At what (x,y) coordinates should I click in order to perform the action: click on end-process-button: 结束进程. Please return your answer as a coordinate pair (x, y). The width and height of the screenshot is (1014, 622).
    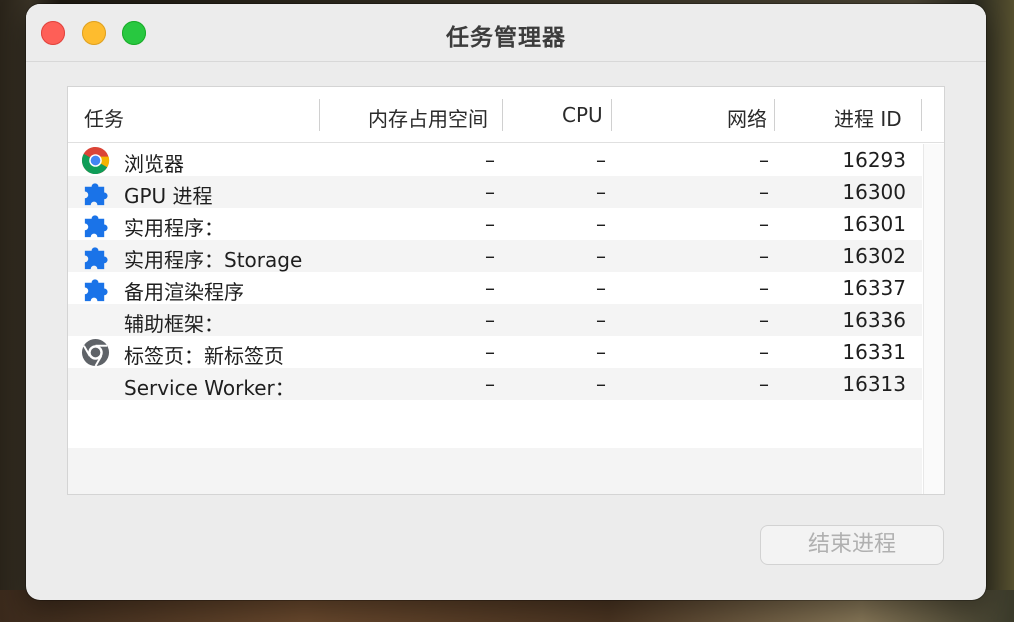
    Looking at the image, I should click on (852, 545).